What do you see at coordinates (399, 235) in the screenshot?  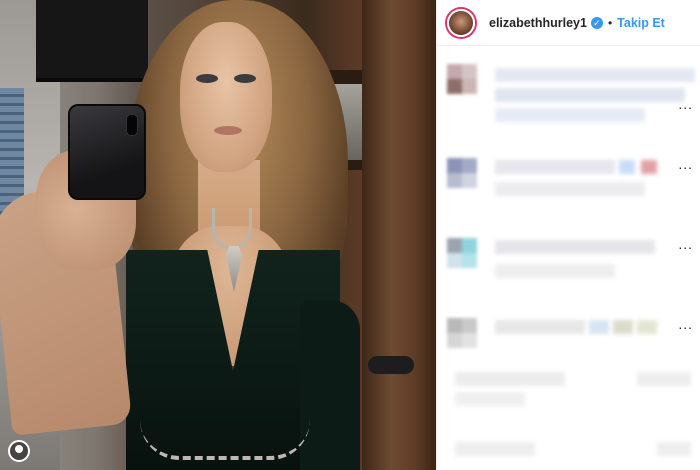 I see `background-door` at bounding box center [399, 235].